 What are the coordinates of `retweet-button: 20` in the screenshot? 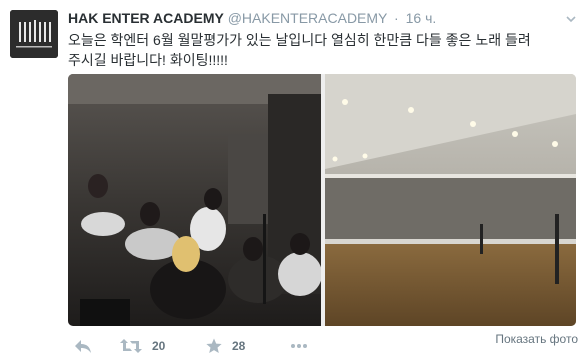 It's located at (142, 346).